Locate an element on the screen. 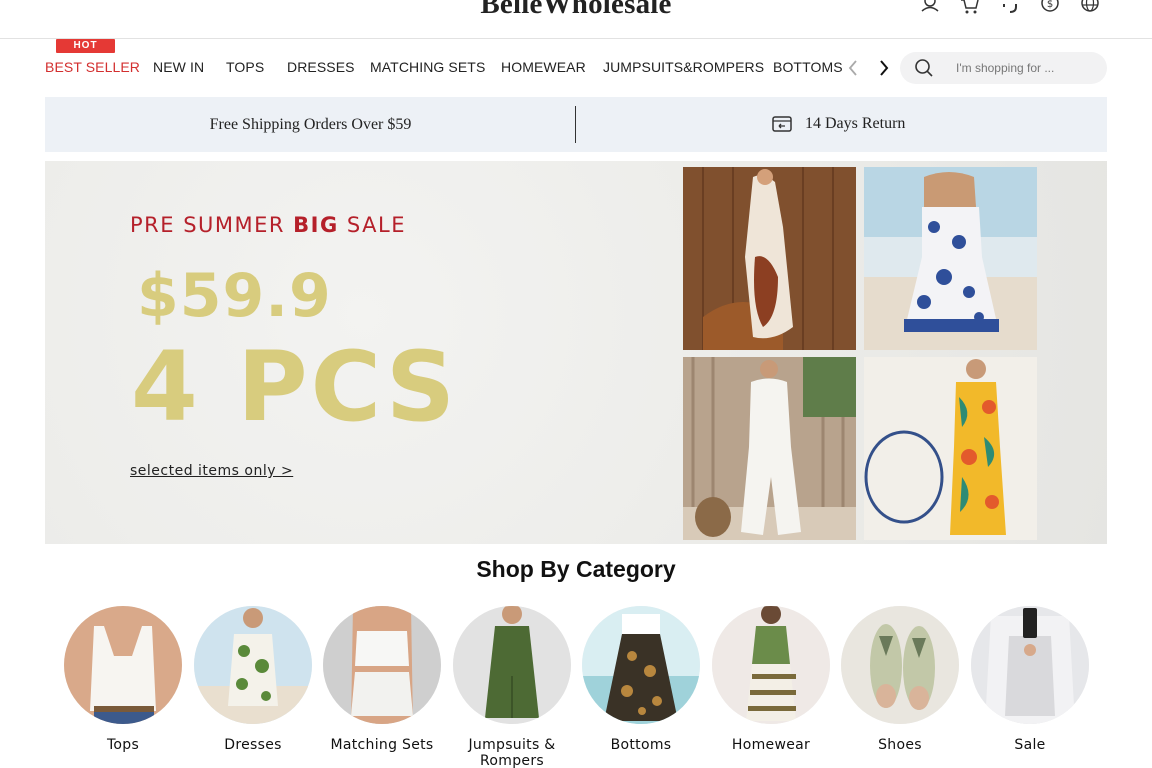  banner-pre-text: PRE SUMMER is located at coordinates (212, 225).